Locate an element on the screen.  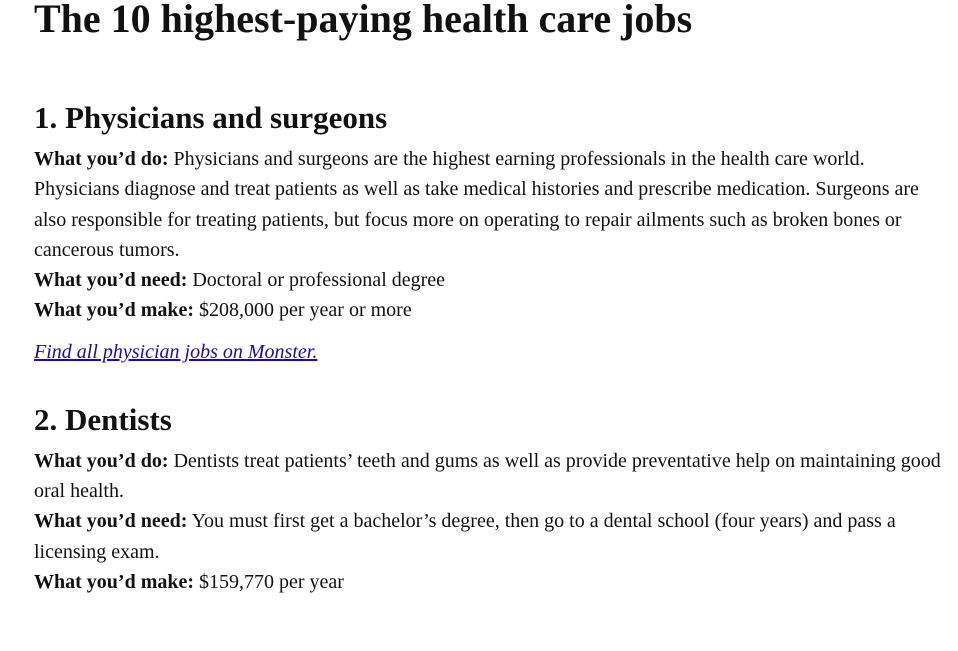
what-youd-make-text: $159,770 per year is located at coordinates (269, 581).